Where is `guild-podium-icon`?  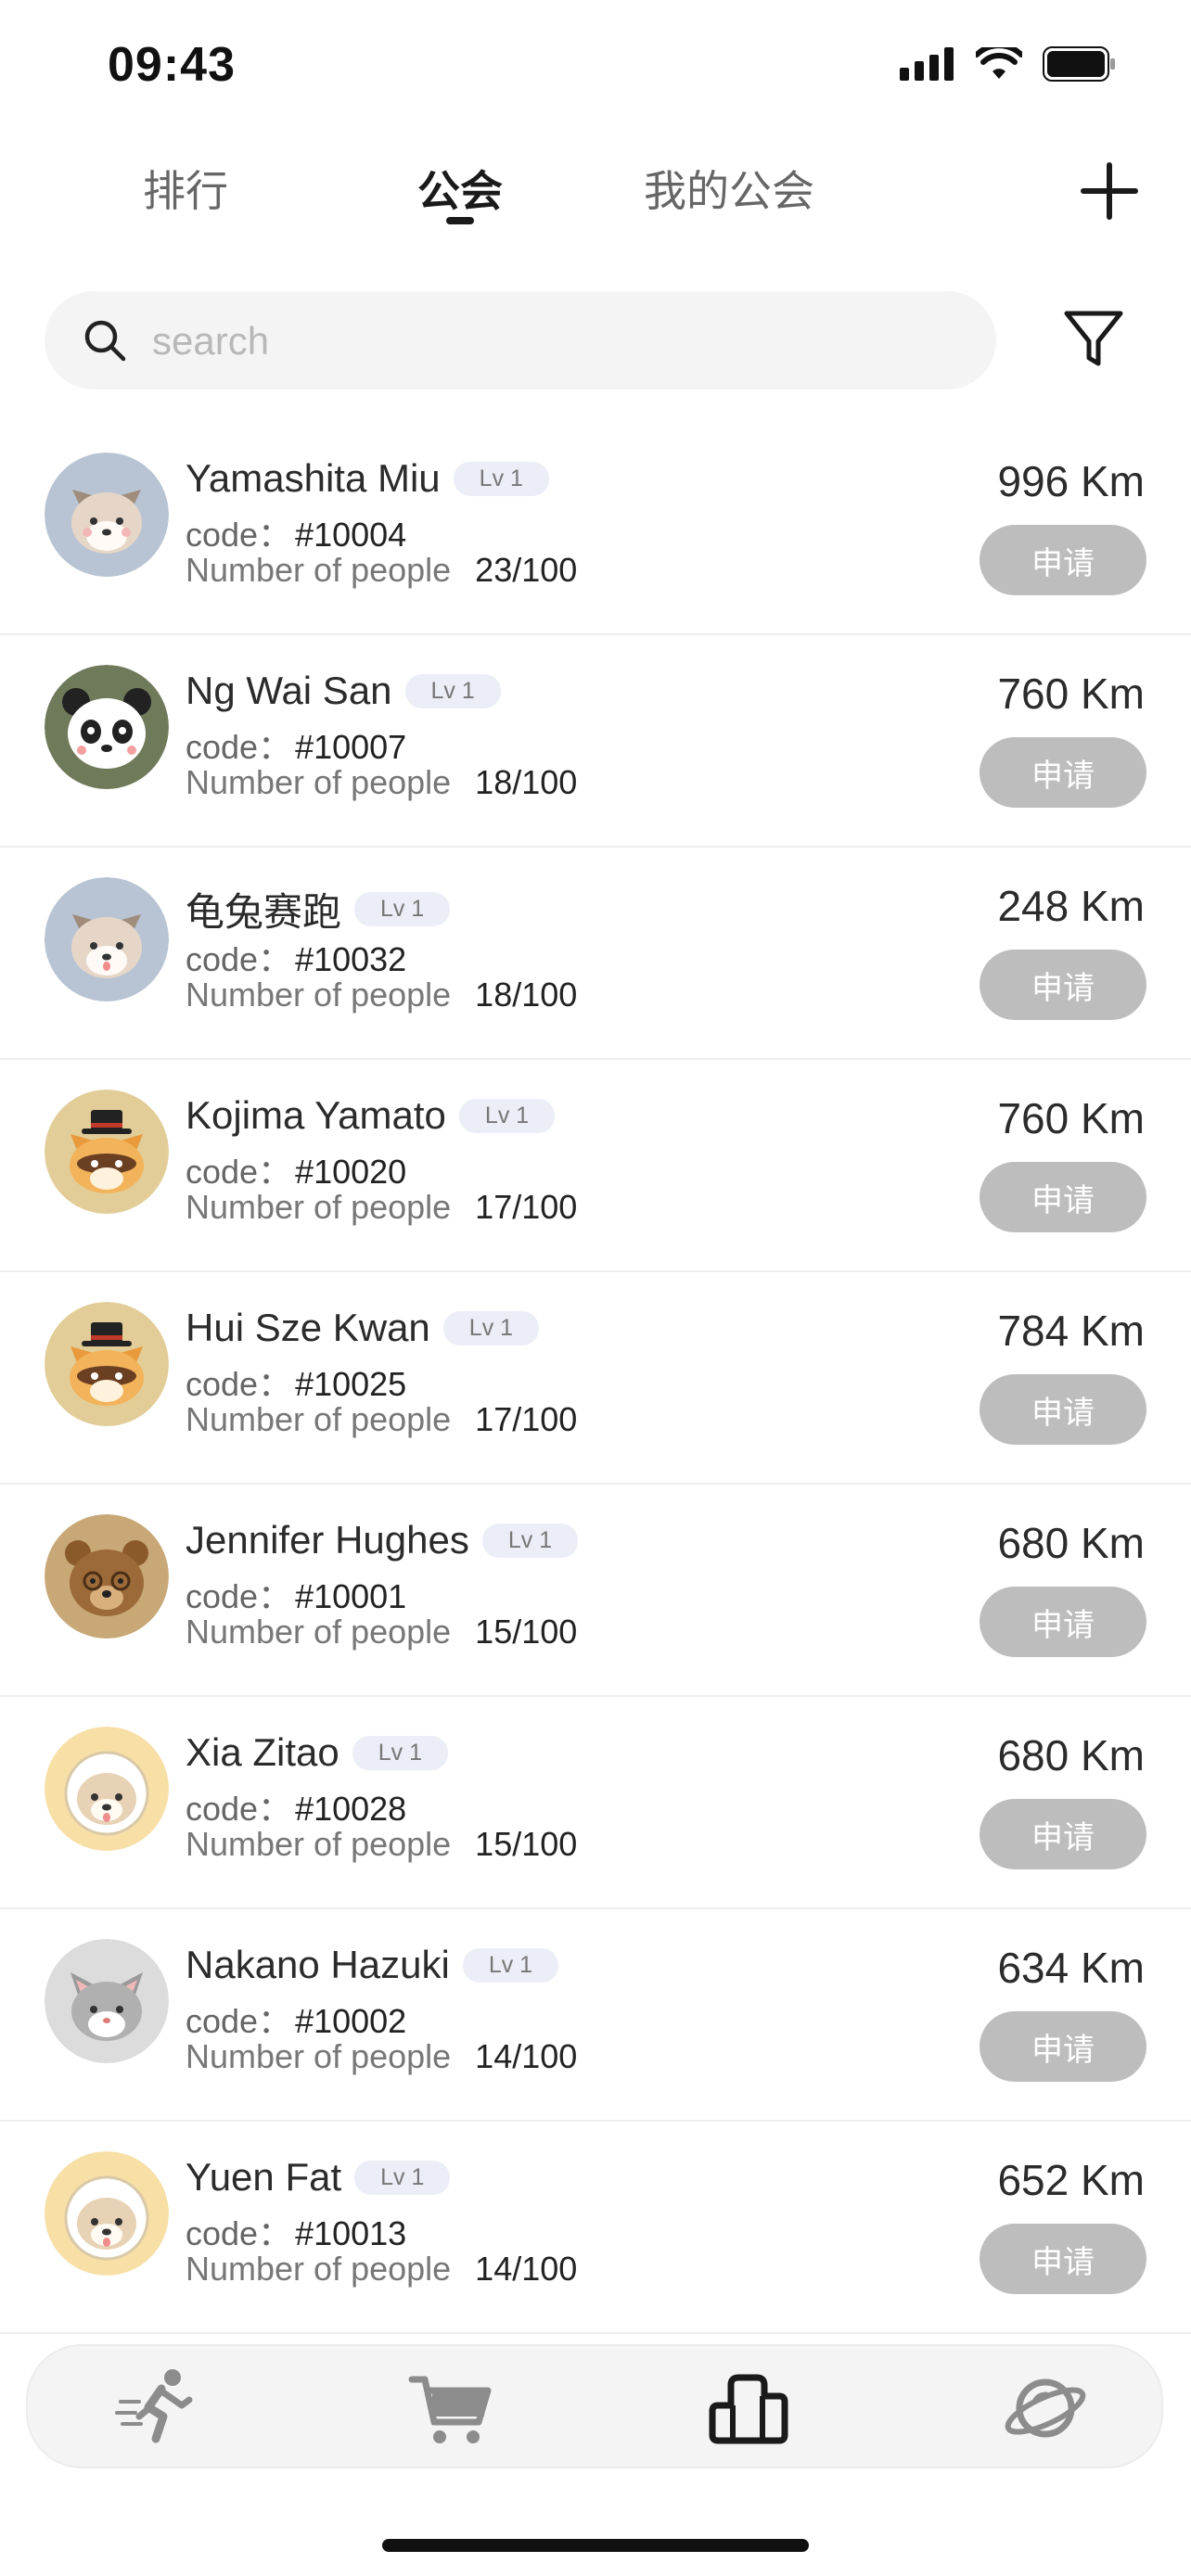
guild-podium-icon is located at coordinates (748, 2408).